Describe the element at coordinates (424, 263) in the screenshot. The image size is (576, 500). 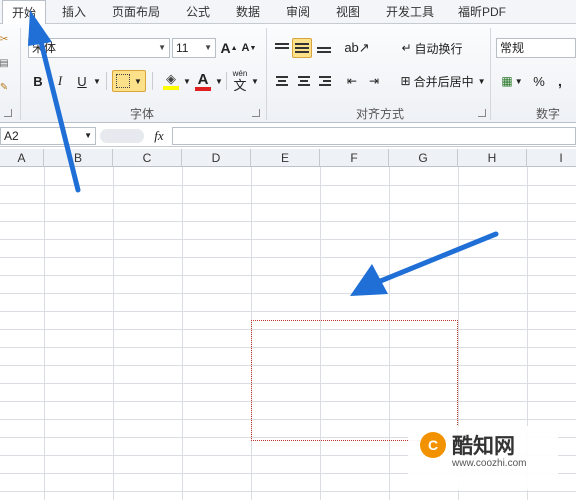
I see `arrow-to-selection` at that location.